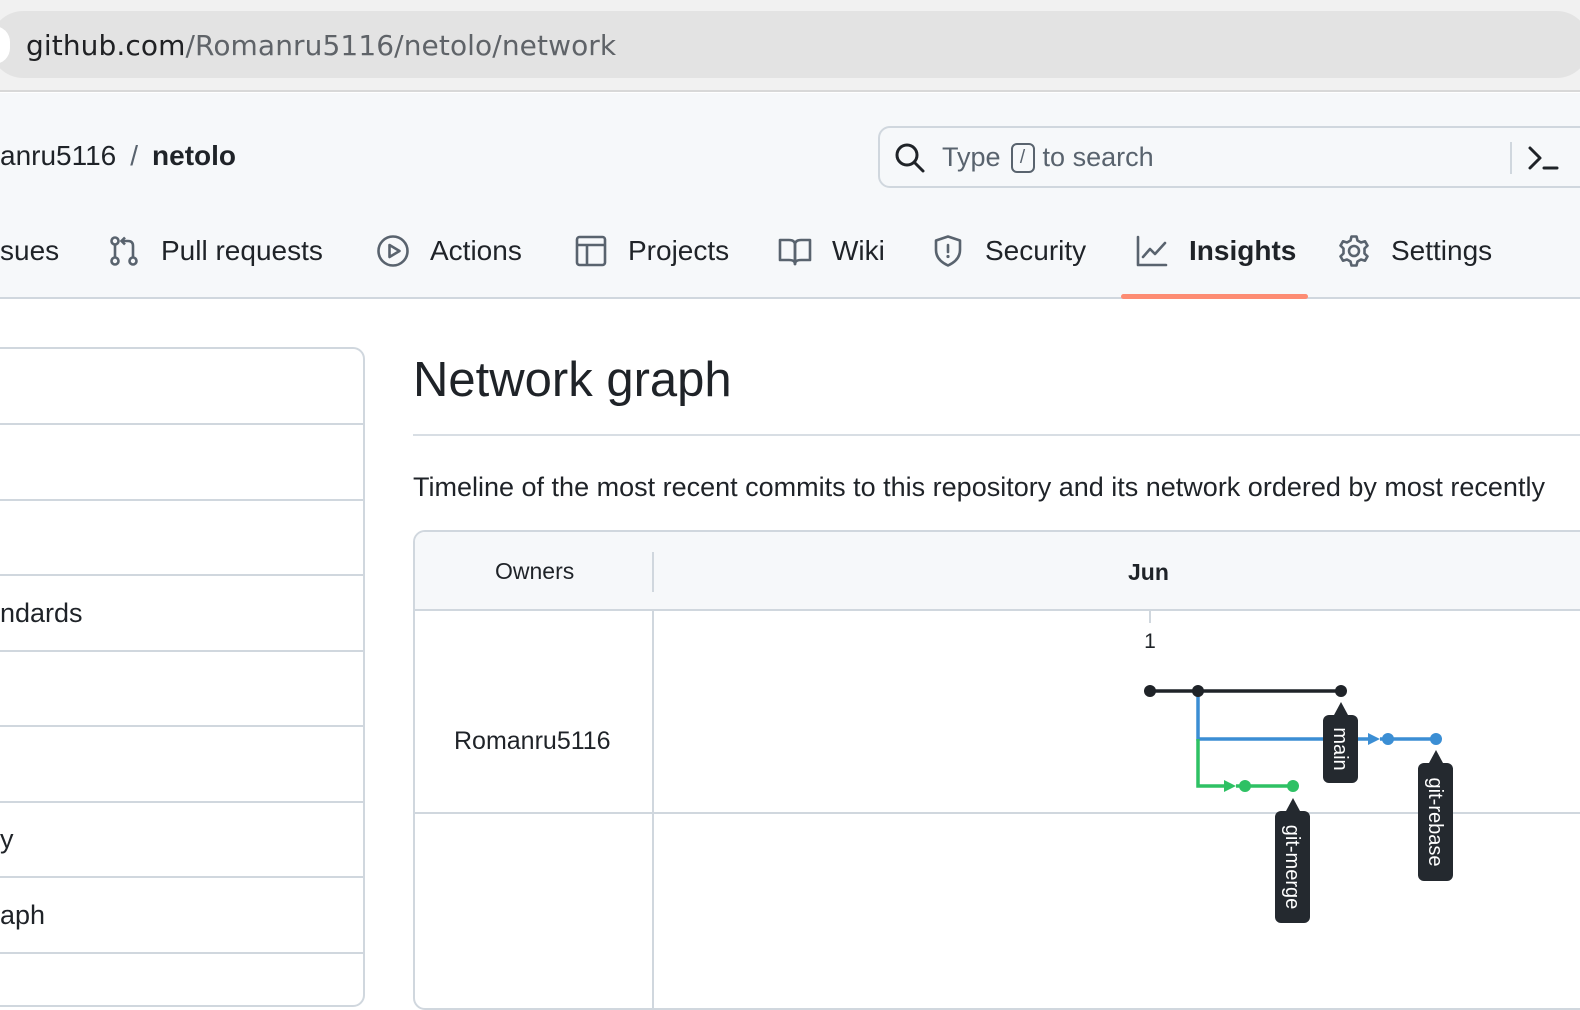 Image resolution: width=1580 pixels, height=1010 pixels. What do you see at coordinates (1098, 157) in the screenshot?
I see `search-placeholder-suffix: to search` at bounding box center [1098, 157].